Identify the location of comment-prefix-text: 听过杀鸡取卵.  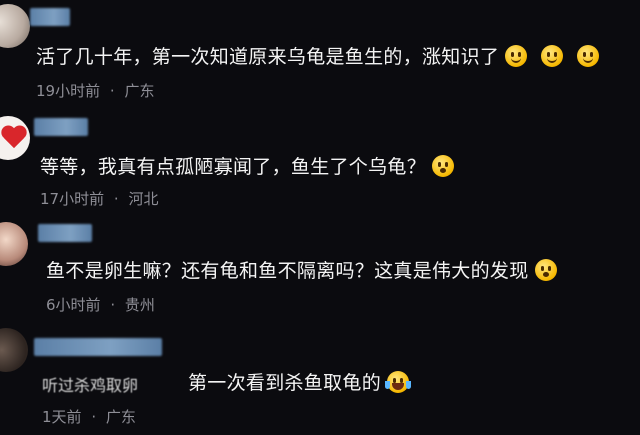
(90, 385).